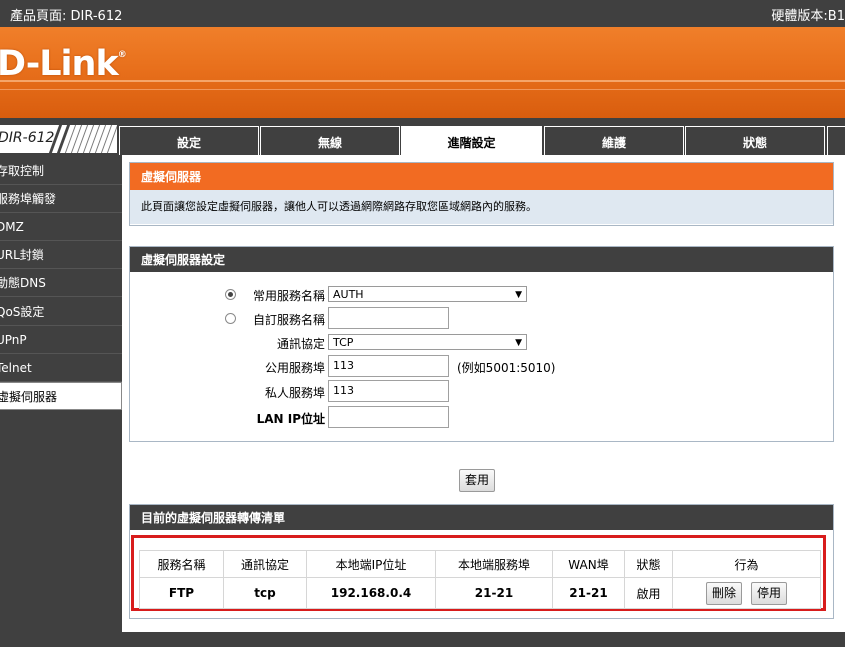  Describe the element at coordinates (294, 393) in the screenshot. I see `private-port-label: 私人服務埠` at that location.